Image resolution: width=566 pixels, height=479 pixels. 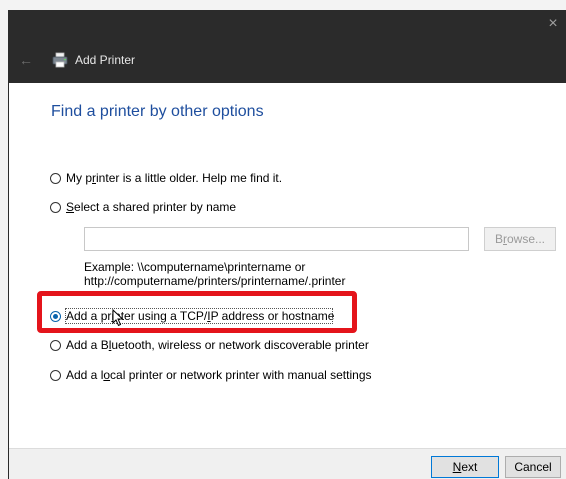 I want to click on window-title: Add Printer, so click(x=105, y=60).